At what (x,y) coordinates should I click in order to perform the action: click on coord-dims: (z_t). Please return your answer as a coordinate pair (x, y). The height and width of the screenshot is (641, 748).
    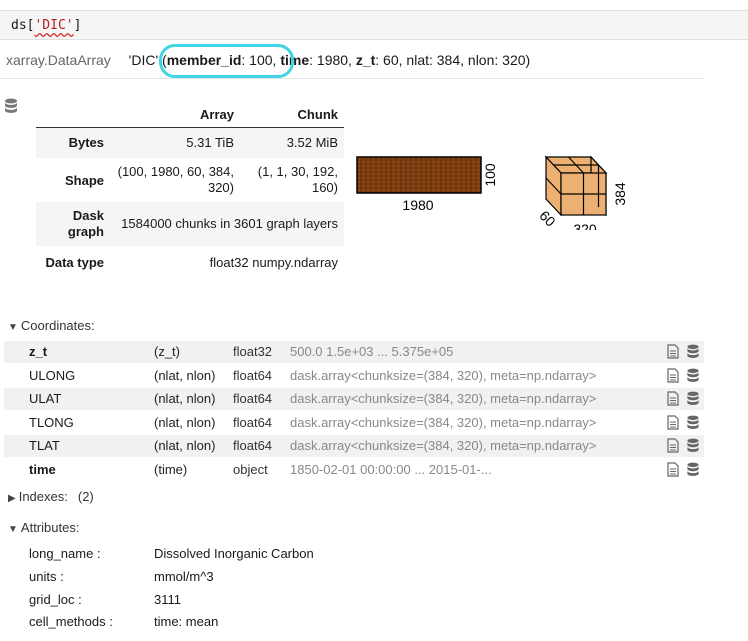
    Looking at the image, I should click on (167, 351).